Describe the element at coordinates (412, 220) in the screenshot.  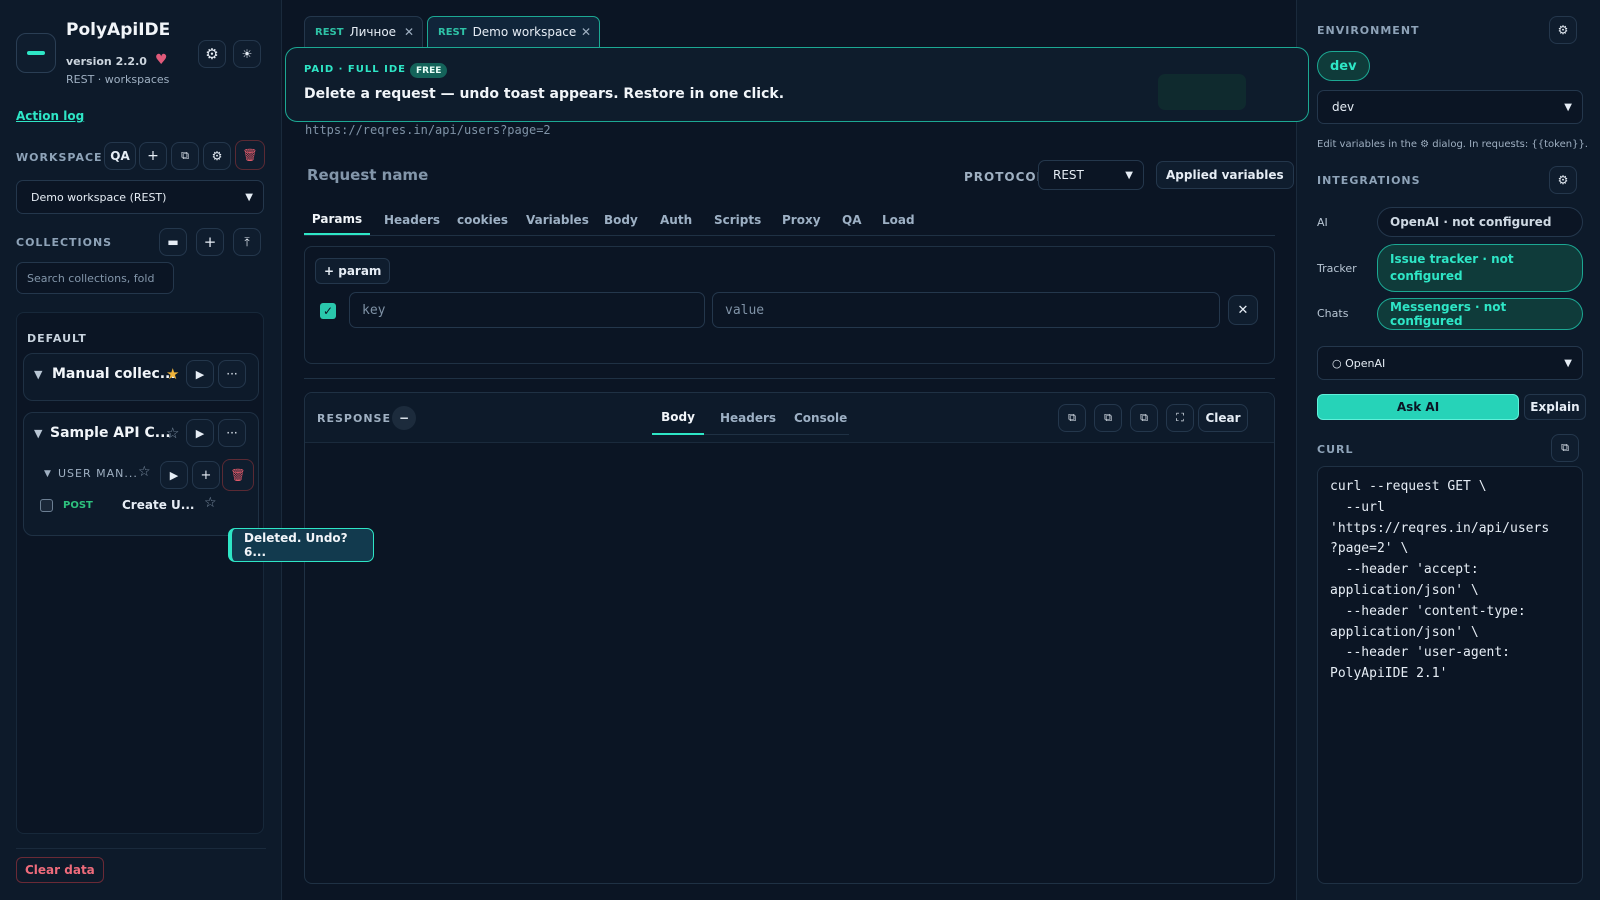
I see `tab-headers: Headers` at that location.